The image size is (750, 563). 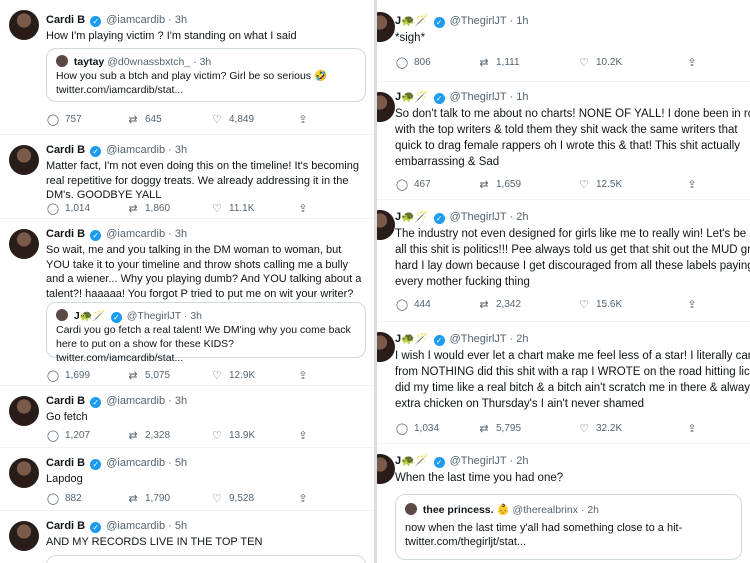 What do you see at coordinates (86, 498) in the screenshot?
I see `reply-button: ◯ 882` at bounding box center [86, 498].